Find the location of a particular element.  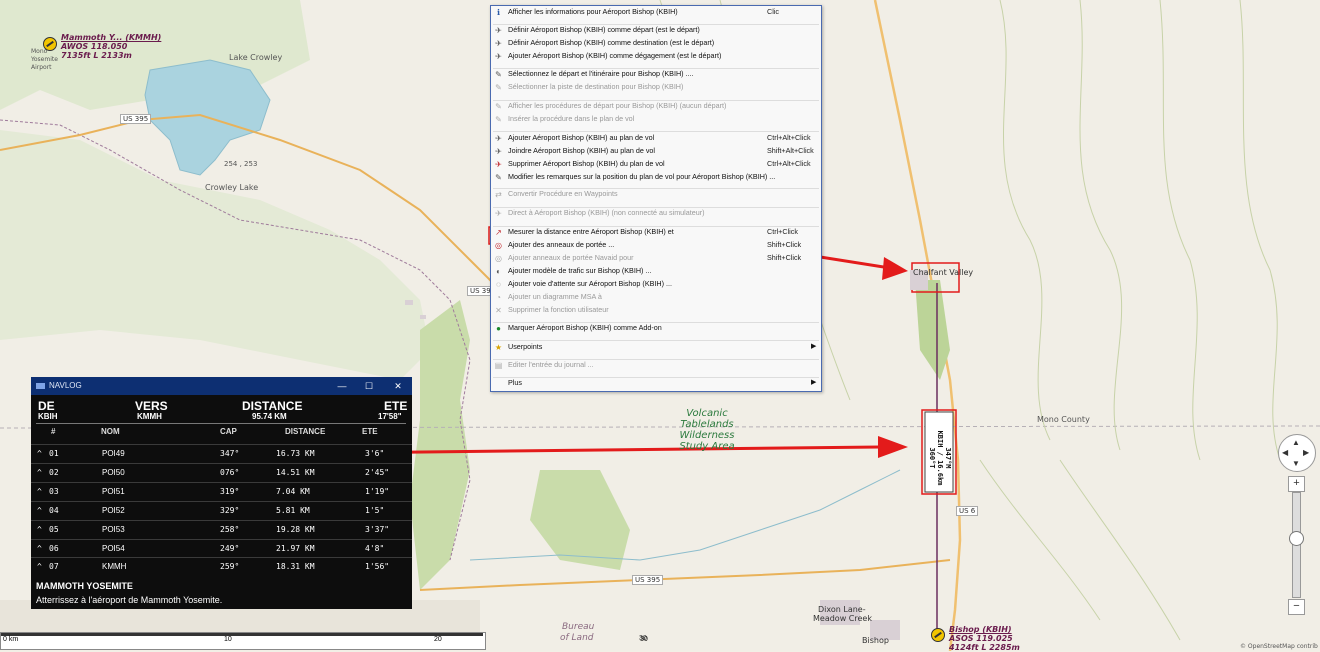

navlog-row: ^ 03 POI51 319° 7.04 KM 1'19" is located at coordinates (221, 491).